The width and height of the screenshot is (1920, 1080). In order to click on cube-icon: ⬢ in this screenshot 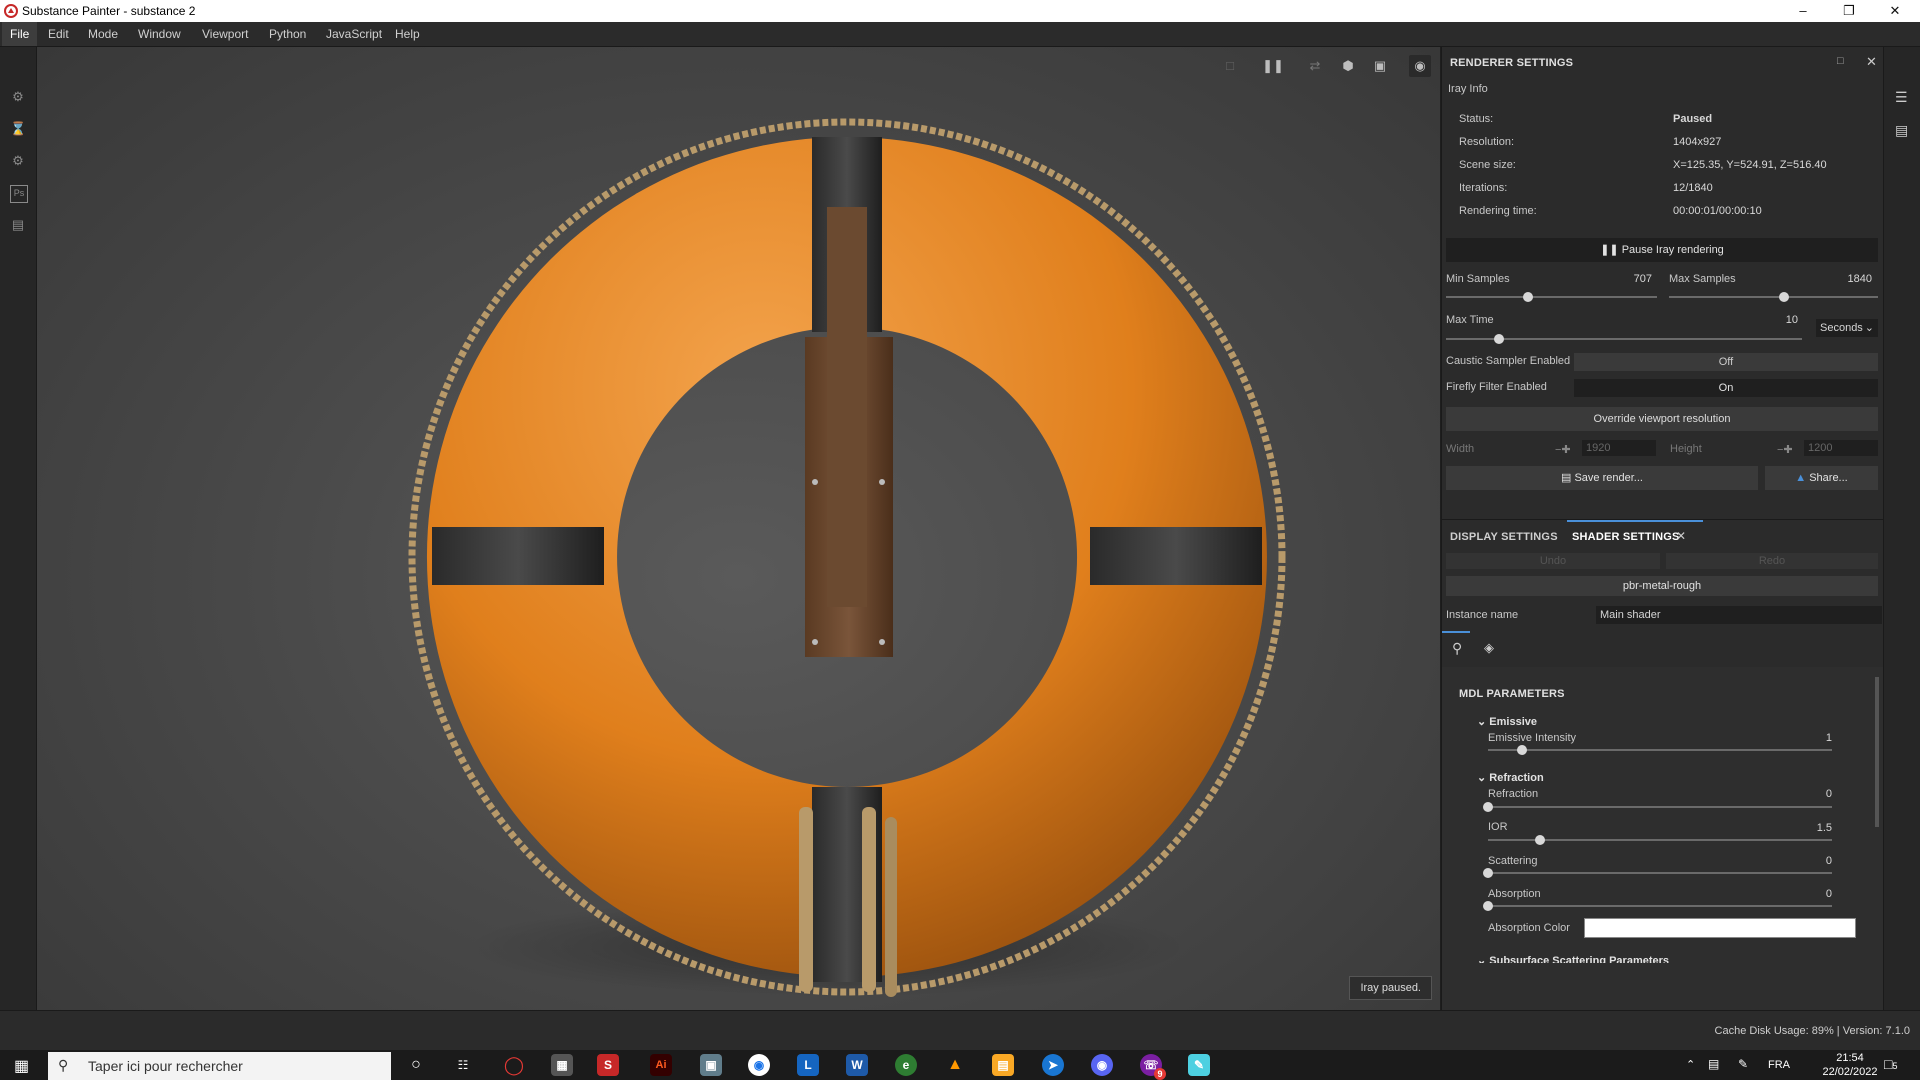, I will do `click(1348, 66)`.